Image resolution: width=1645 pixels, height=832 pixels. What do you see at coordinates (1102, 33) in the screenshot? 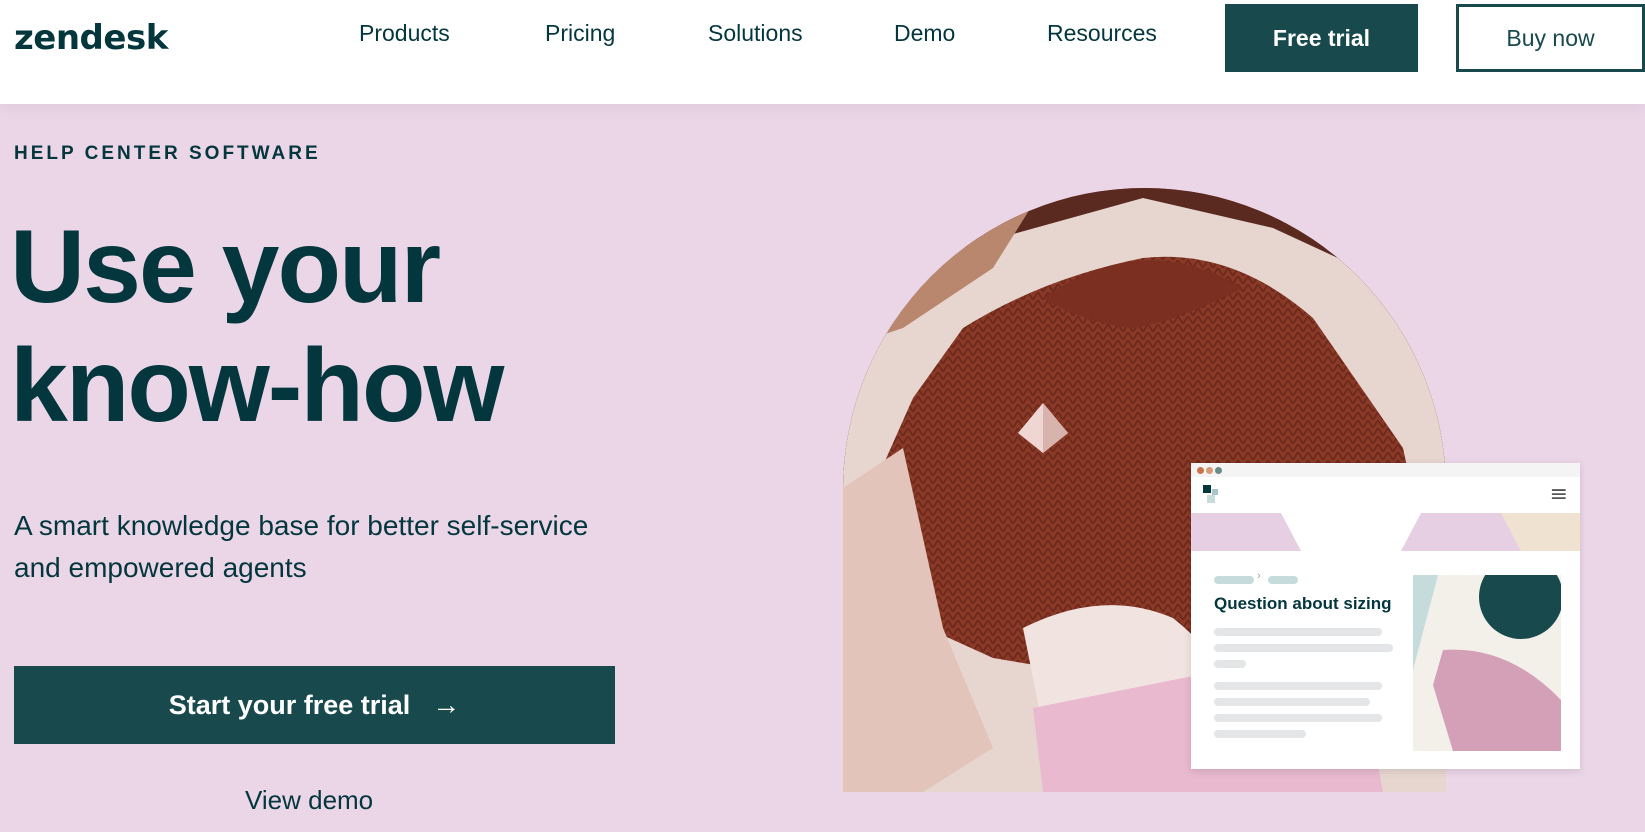
I see `nav-resources: Resources` at bounding box center [1102, 33].